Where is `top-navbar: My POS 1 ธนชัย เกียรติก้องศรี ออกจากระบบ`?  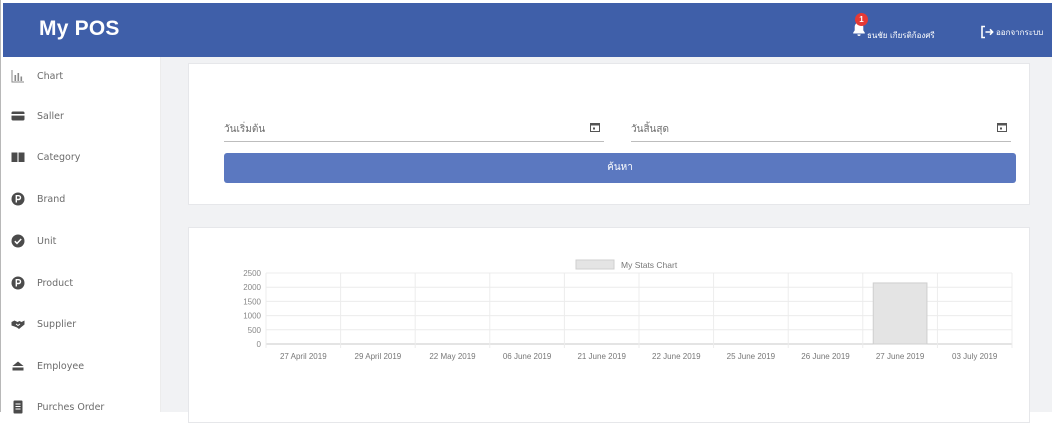
top-navbar: My POS 1 ธนชัย เกียรติก้องศรี ออกจากระบบ is located at coordinates (527, 30).